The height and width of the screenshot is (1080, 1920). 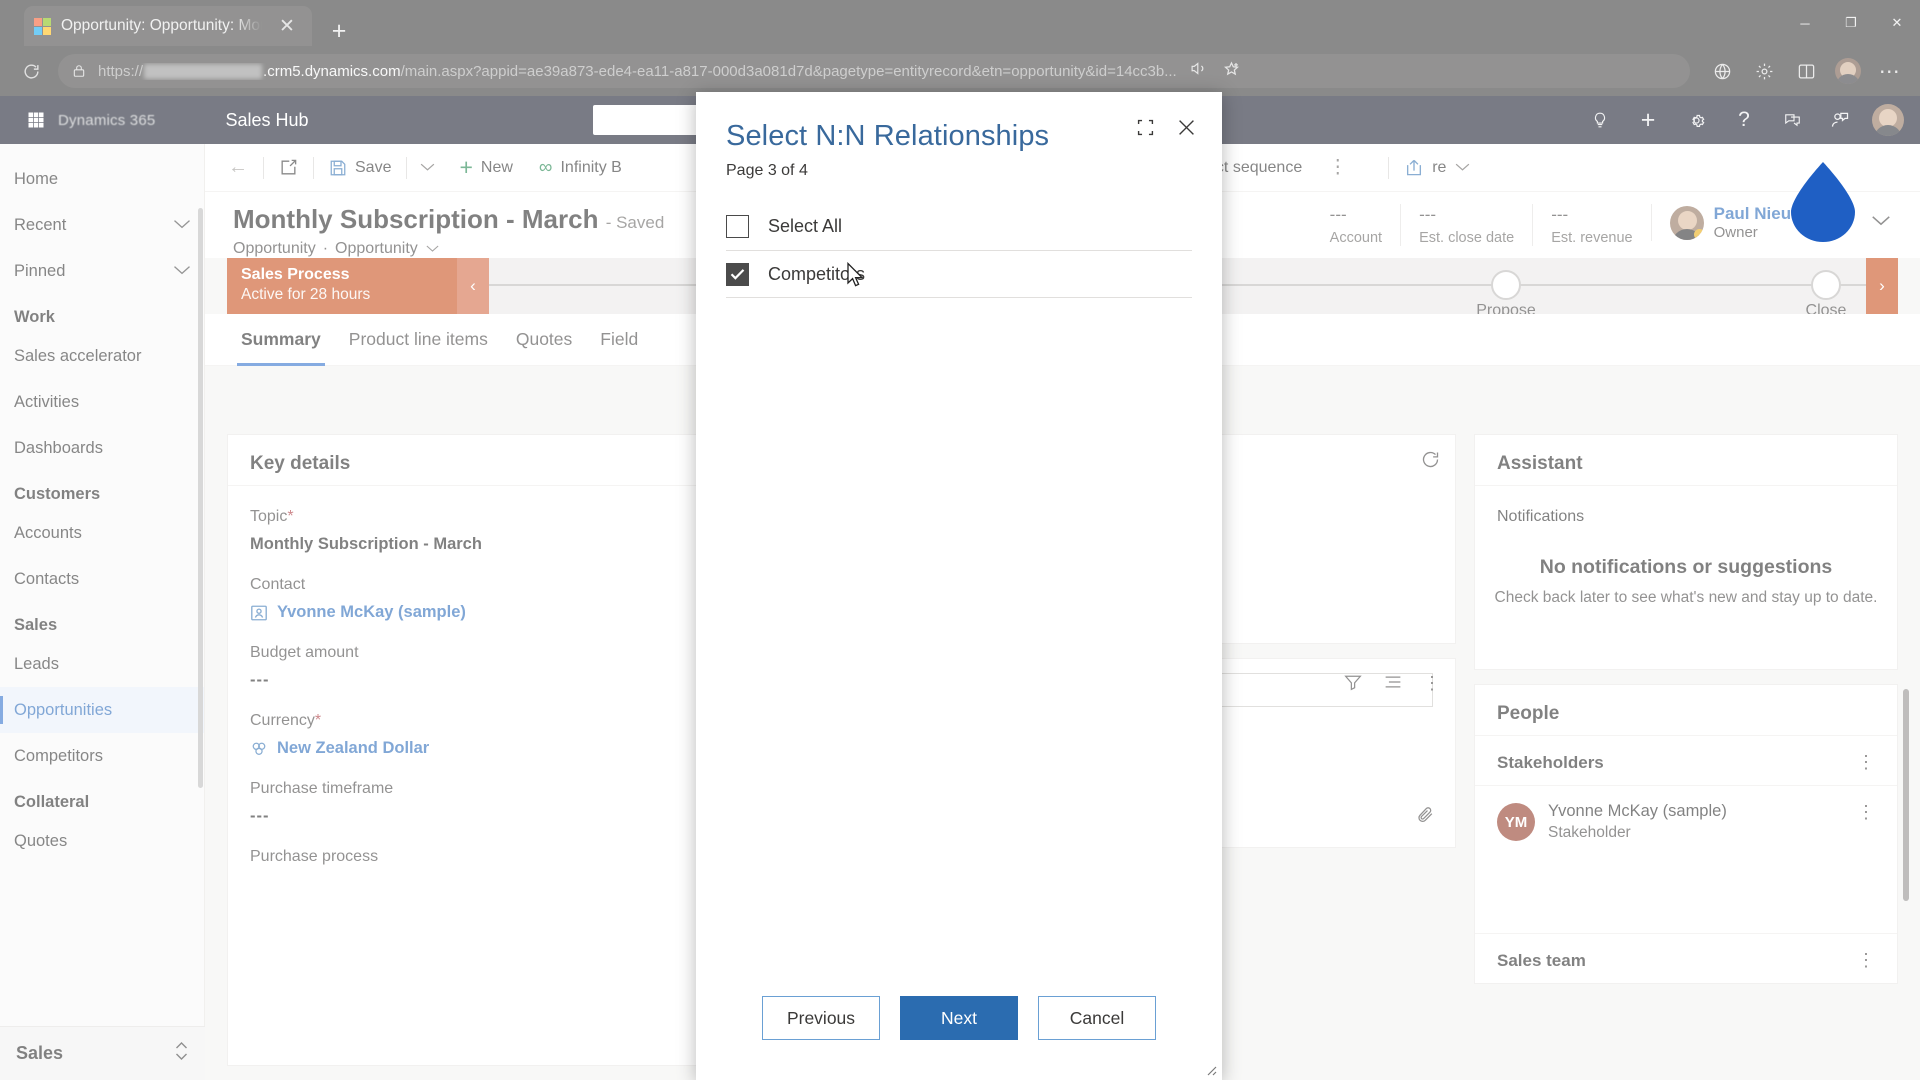 What do you see at coordinates (888, 136) in the screenshot?
I see `dialog-title: Select N:N Relationships` at bounding box center [888, 136].